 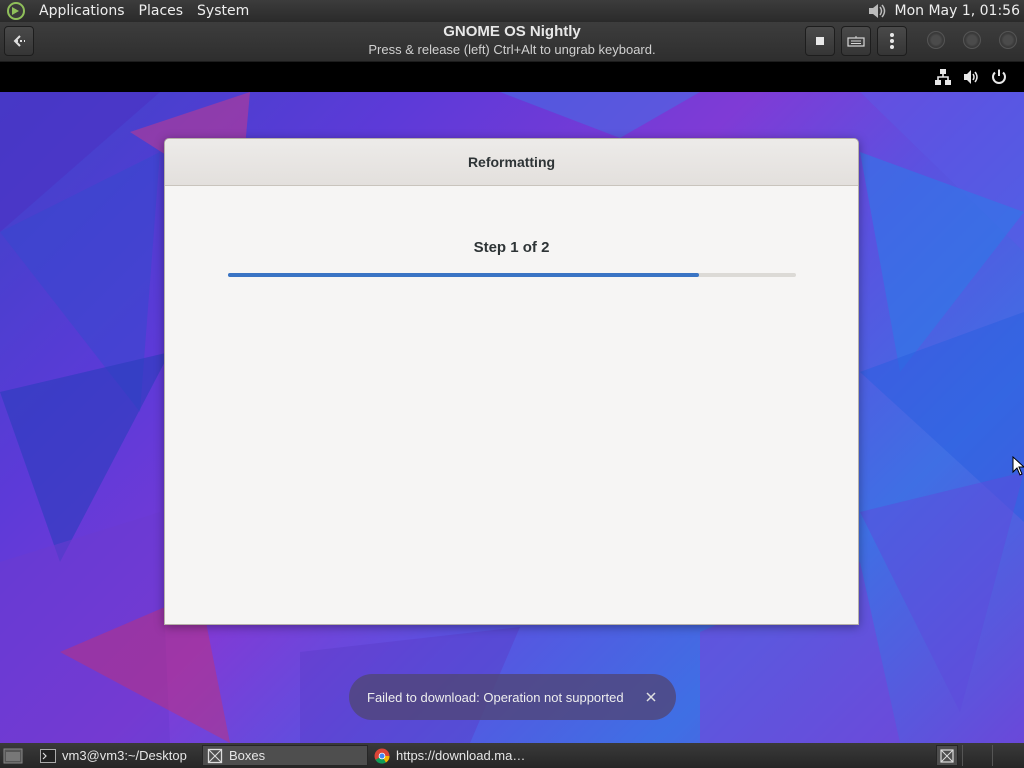 I want to click on speaker-icon, so click(x=971, y=77).